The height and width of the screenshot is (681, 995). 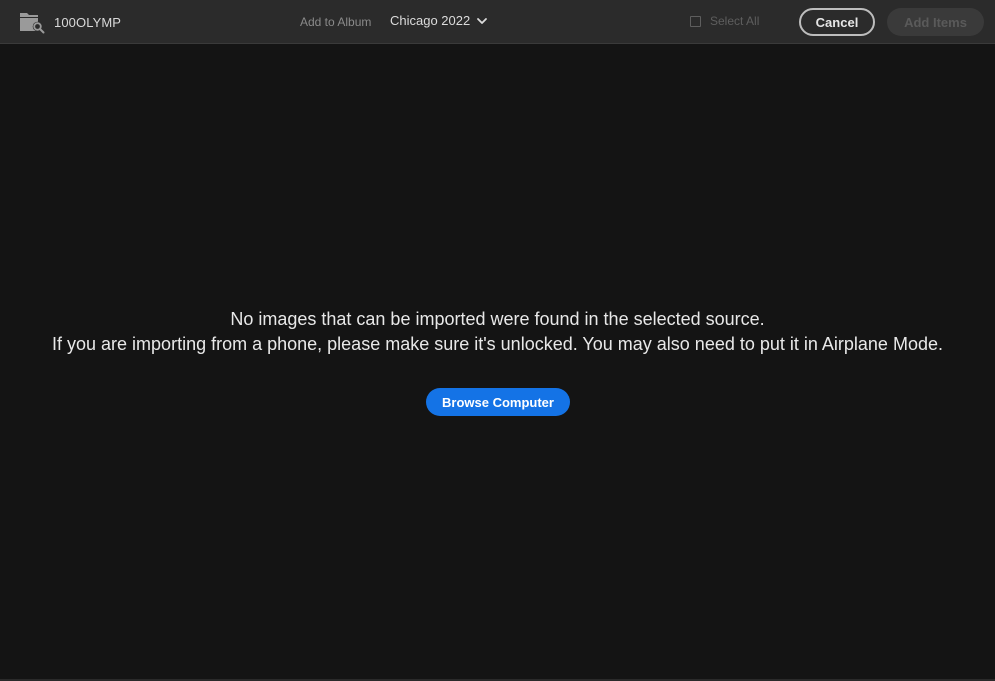 I want to click on cancel-button: Cancel, so click(x=837, y=22).